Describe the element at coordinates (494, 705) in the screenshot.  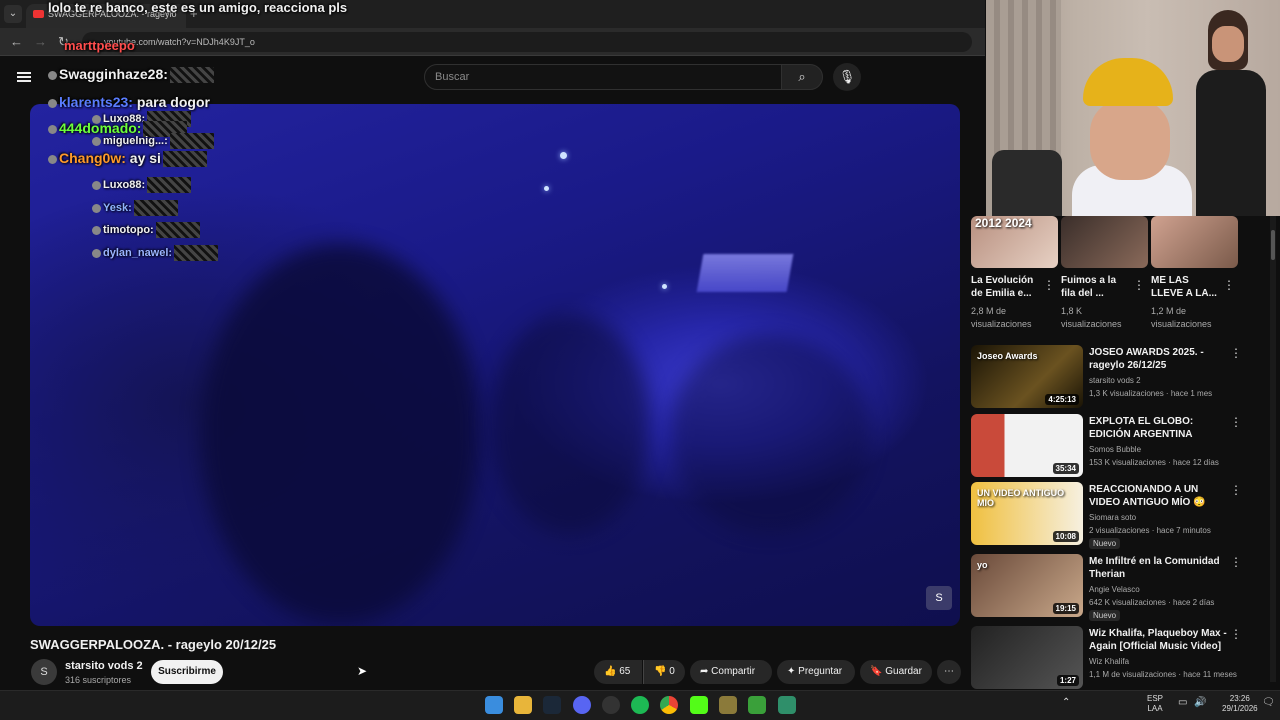
I see `windows-start-icon` at that location.